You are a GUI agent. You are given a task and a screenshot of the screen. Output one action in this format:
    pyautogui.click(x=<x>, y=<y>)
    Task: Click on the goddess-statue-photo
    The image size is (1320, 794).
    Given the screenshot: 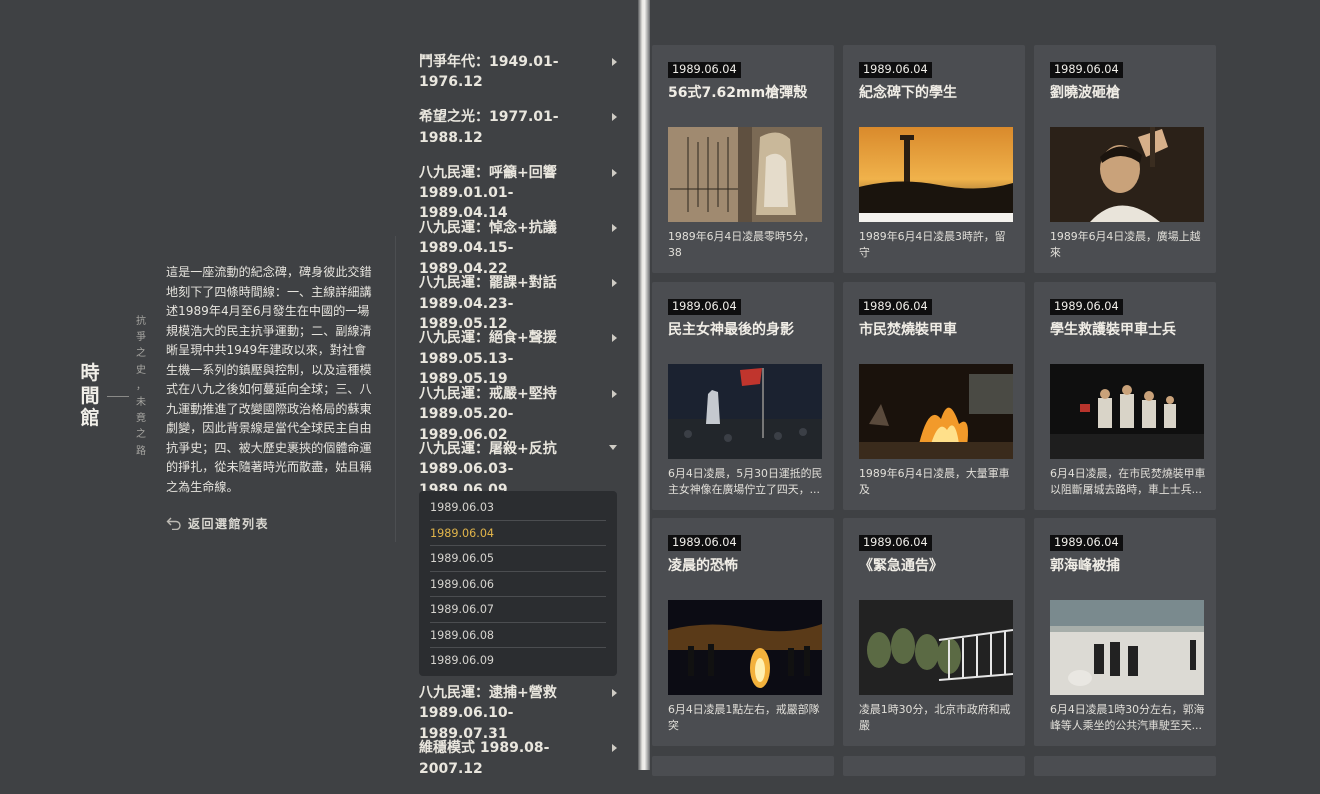 What is the action you would take?
    pyautogui.click(x=745, y=411)
    